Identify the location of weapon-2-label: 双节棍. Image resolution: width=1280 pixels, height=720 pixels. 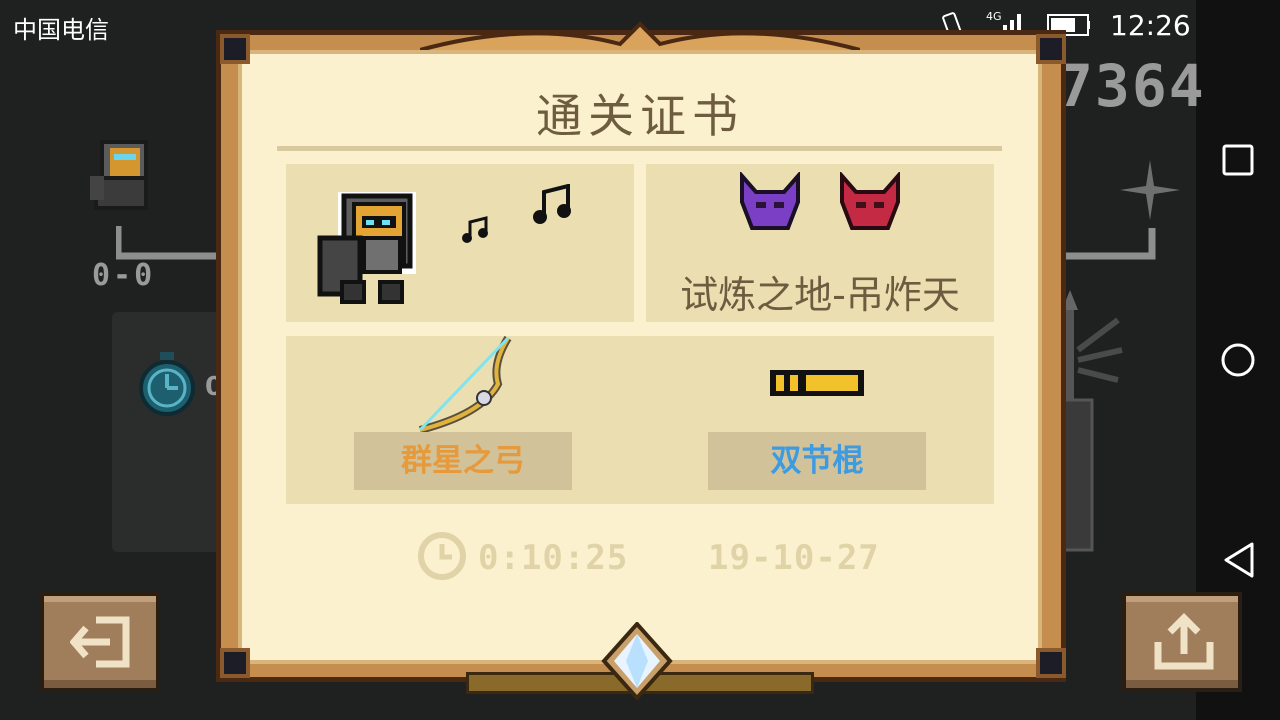
(817, 461).